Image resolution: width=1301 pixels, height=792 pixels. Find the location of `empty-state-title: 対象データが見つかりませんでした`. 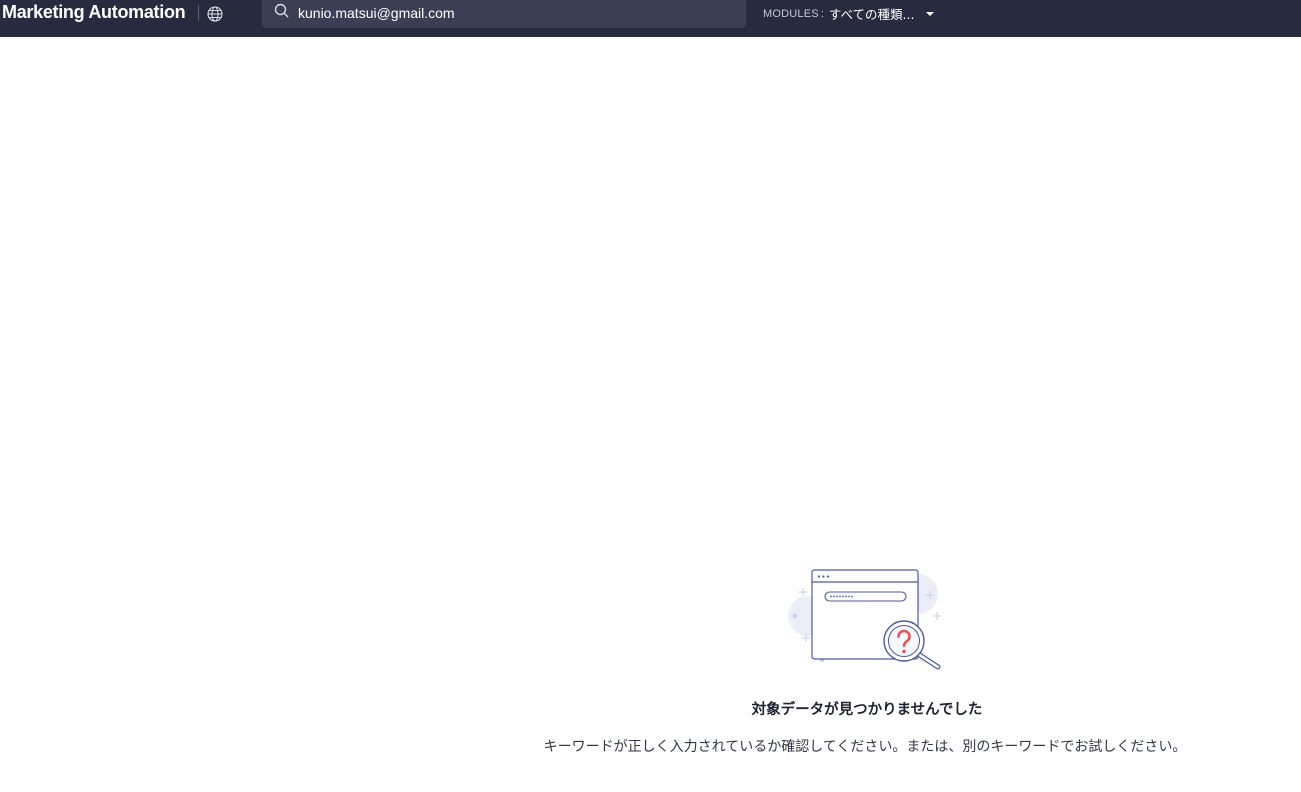

empty-state-title: 対象データが見つかりませんでした is located at coordinates (867, 710).